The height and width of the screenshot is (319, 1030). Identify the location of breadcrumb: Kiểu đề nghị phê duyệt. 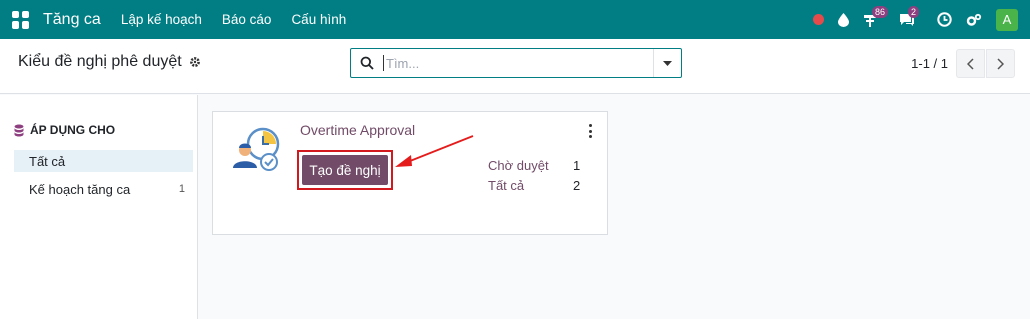
(109, 62).